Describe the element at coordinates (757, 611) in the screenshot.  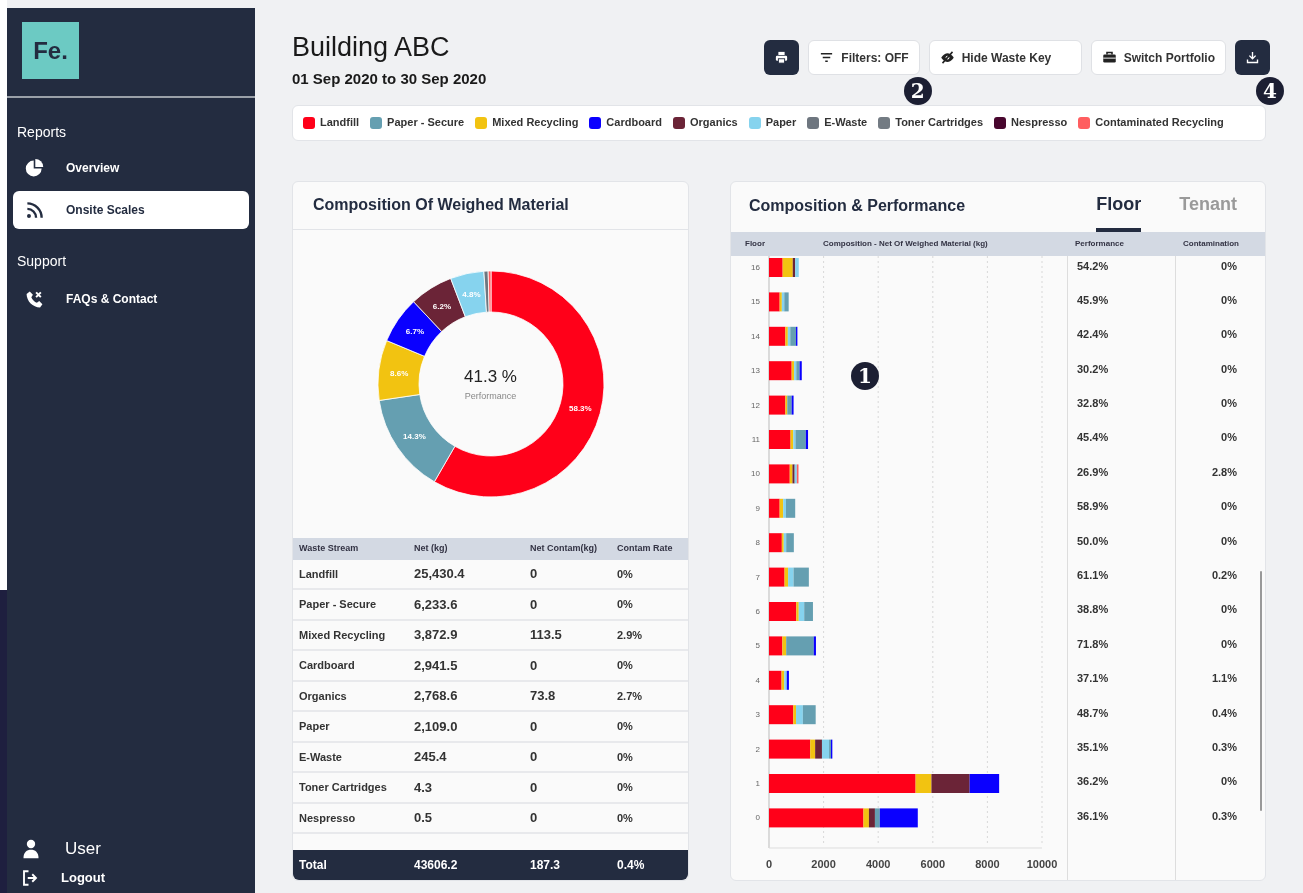
I see `floor-label: 6` at that location.